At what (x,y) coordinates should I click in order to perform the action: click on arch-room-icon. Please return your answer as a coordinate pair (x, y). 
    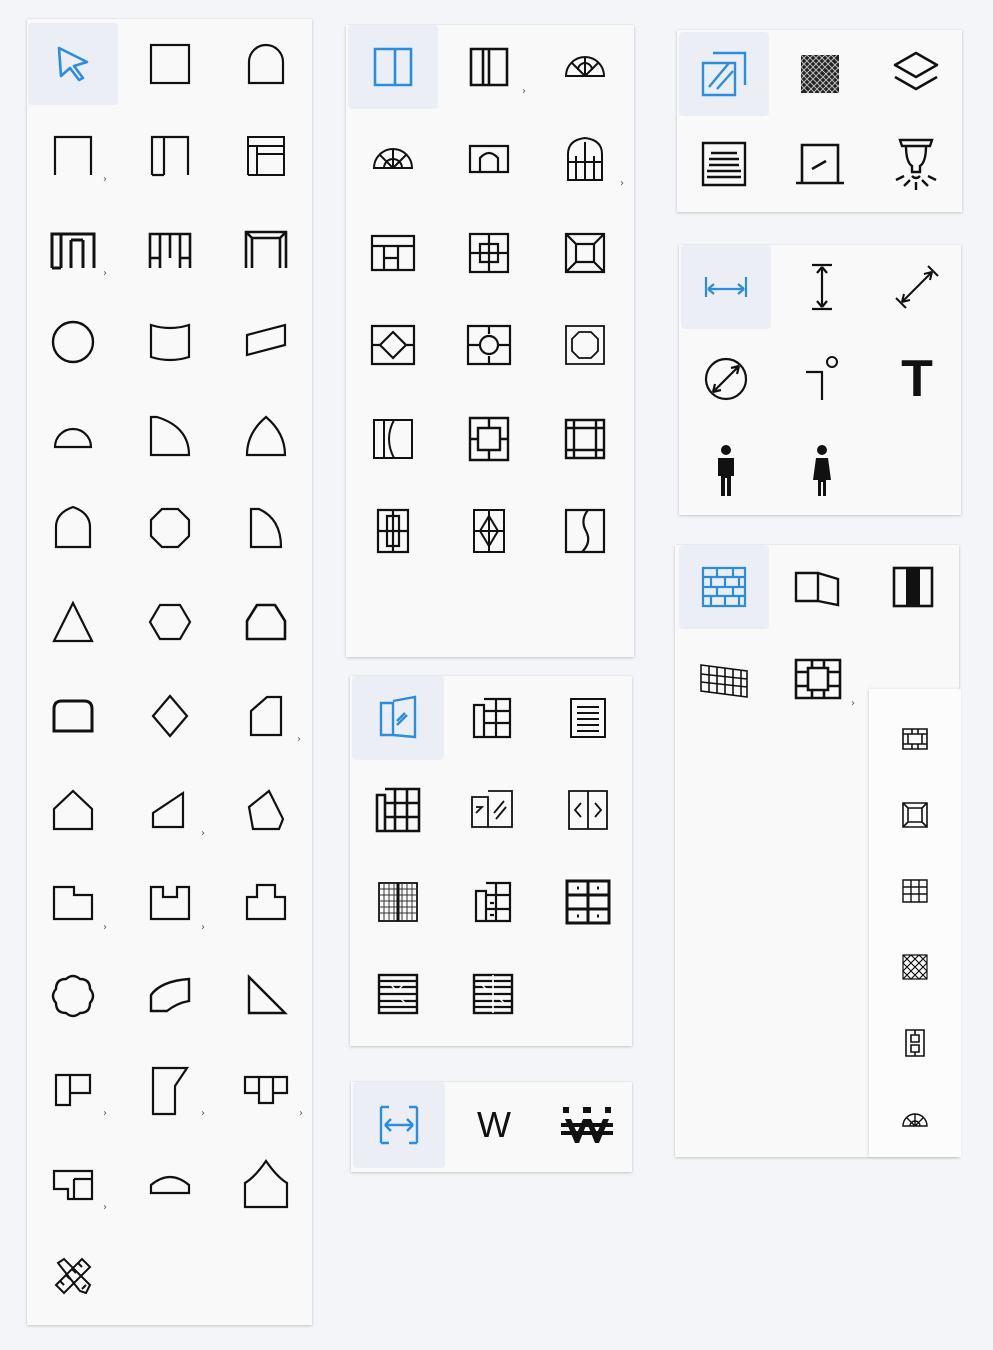
    Looking at the image, I should click on (266, 64).